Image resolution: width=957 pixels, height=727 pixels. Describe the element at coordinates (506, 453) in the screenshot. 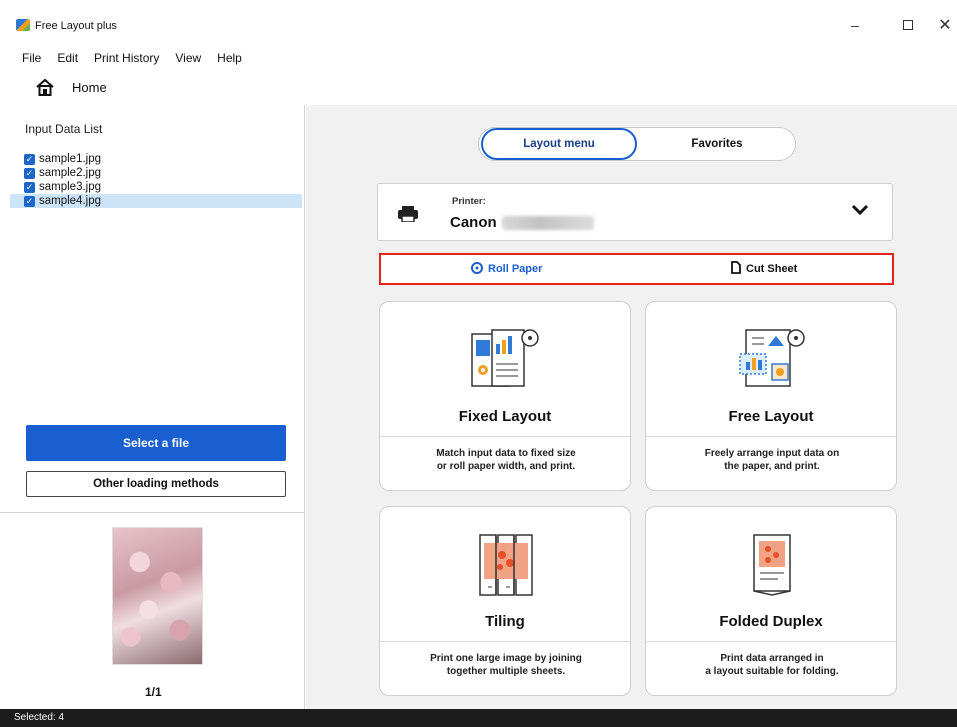

I see `card-description-line: Match input data to fixed size` at that location.